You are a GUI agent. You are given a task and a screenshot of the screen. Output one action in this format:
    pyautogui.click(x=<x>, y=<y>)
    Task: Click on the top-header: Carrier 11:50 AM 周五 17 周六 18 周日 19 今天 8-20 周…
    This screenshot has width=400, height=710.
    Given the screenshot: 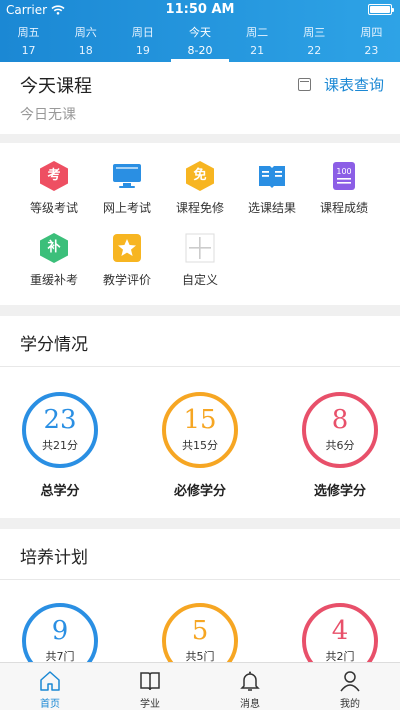 What is the action you would take?
    pyautogui.click(x=200, y=31)
    